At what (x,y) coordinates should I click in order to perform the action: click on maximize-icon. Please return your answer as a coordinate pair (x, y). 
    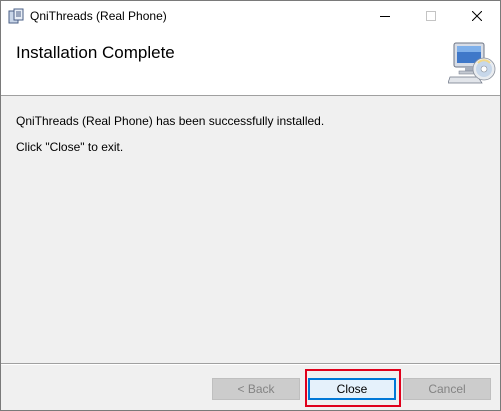
    Looking at the image, I should click on (431, 16).